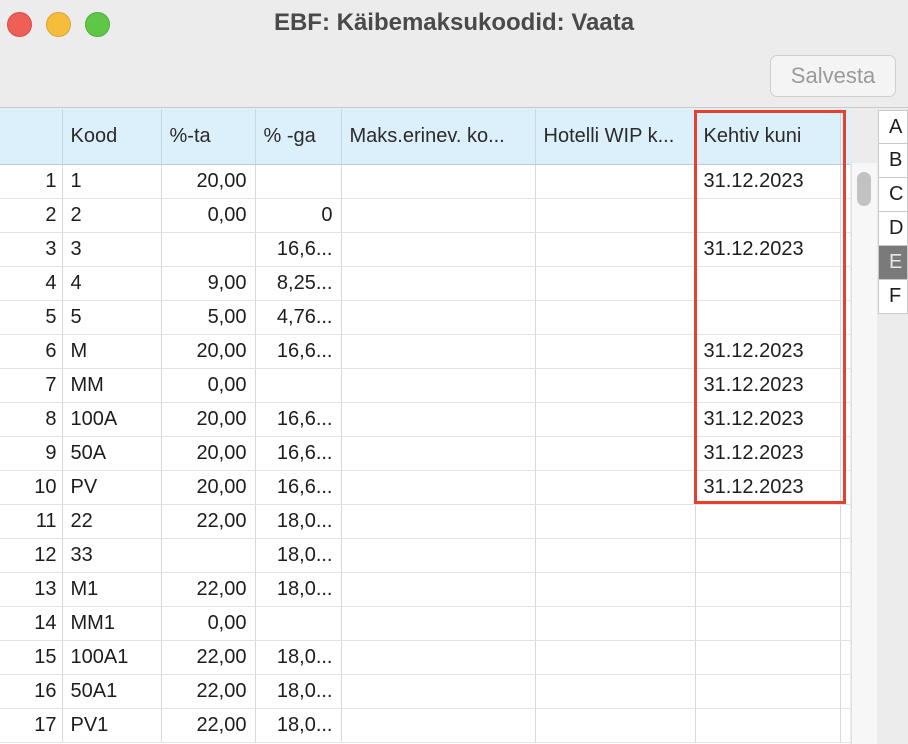 This screenshot has height=744, width=908. I want to click on table-row: 1 1 20,00 31.12.2023, so click(425, 181).